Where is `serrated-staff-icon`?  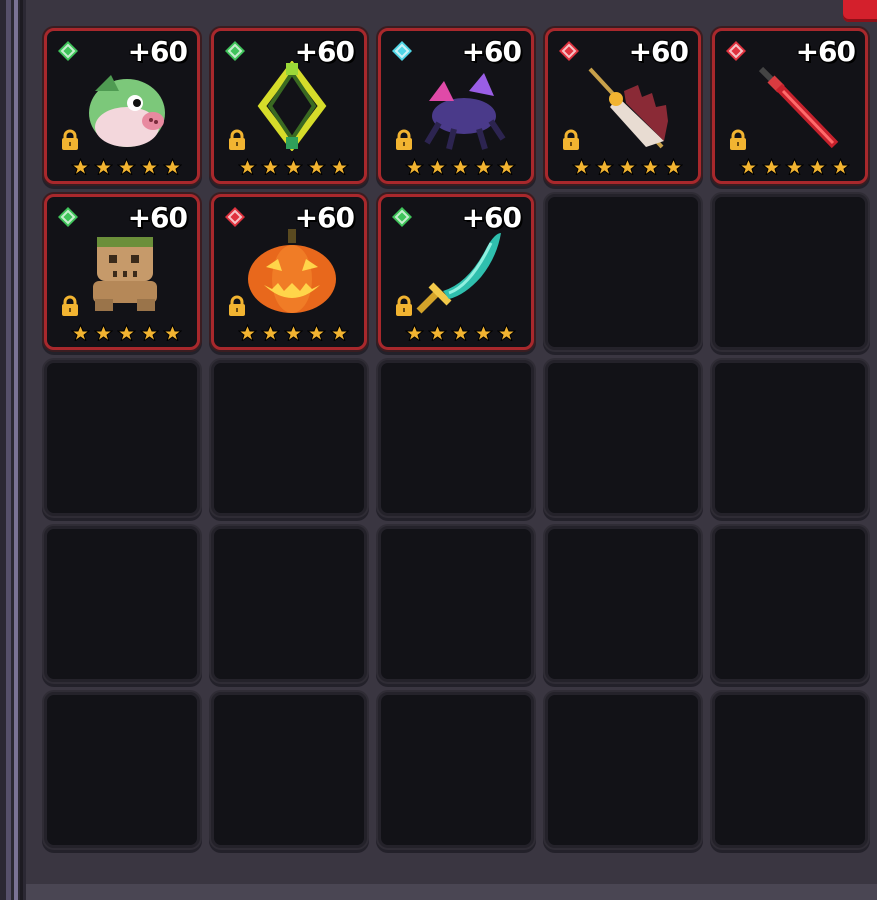 serrated-staff-icon is located at coordinates (626, 106).